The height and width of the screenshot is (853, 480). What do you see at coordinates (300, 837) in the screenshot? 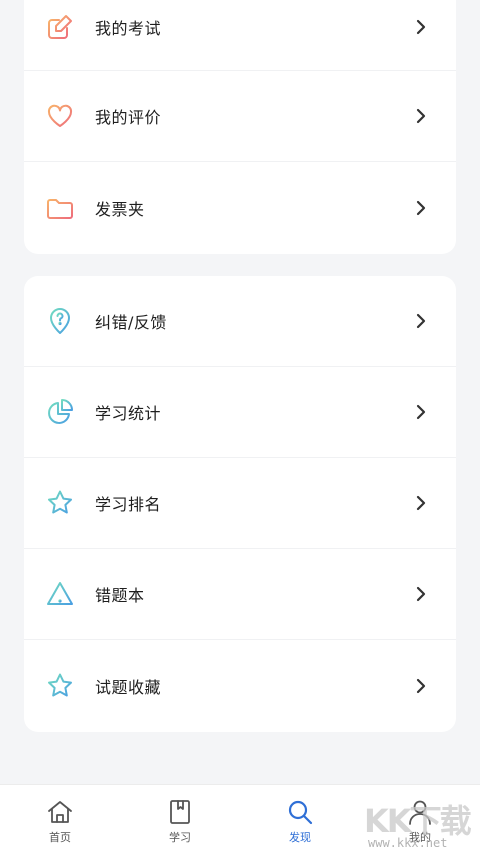
I see `tab-label: 发现` at bounding box center [300, 837].